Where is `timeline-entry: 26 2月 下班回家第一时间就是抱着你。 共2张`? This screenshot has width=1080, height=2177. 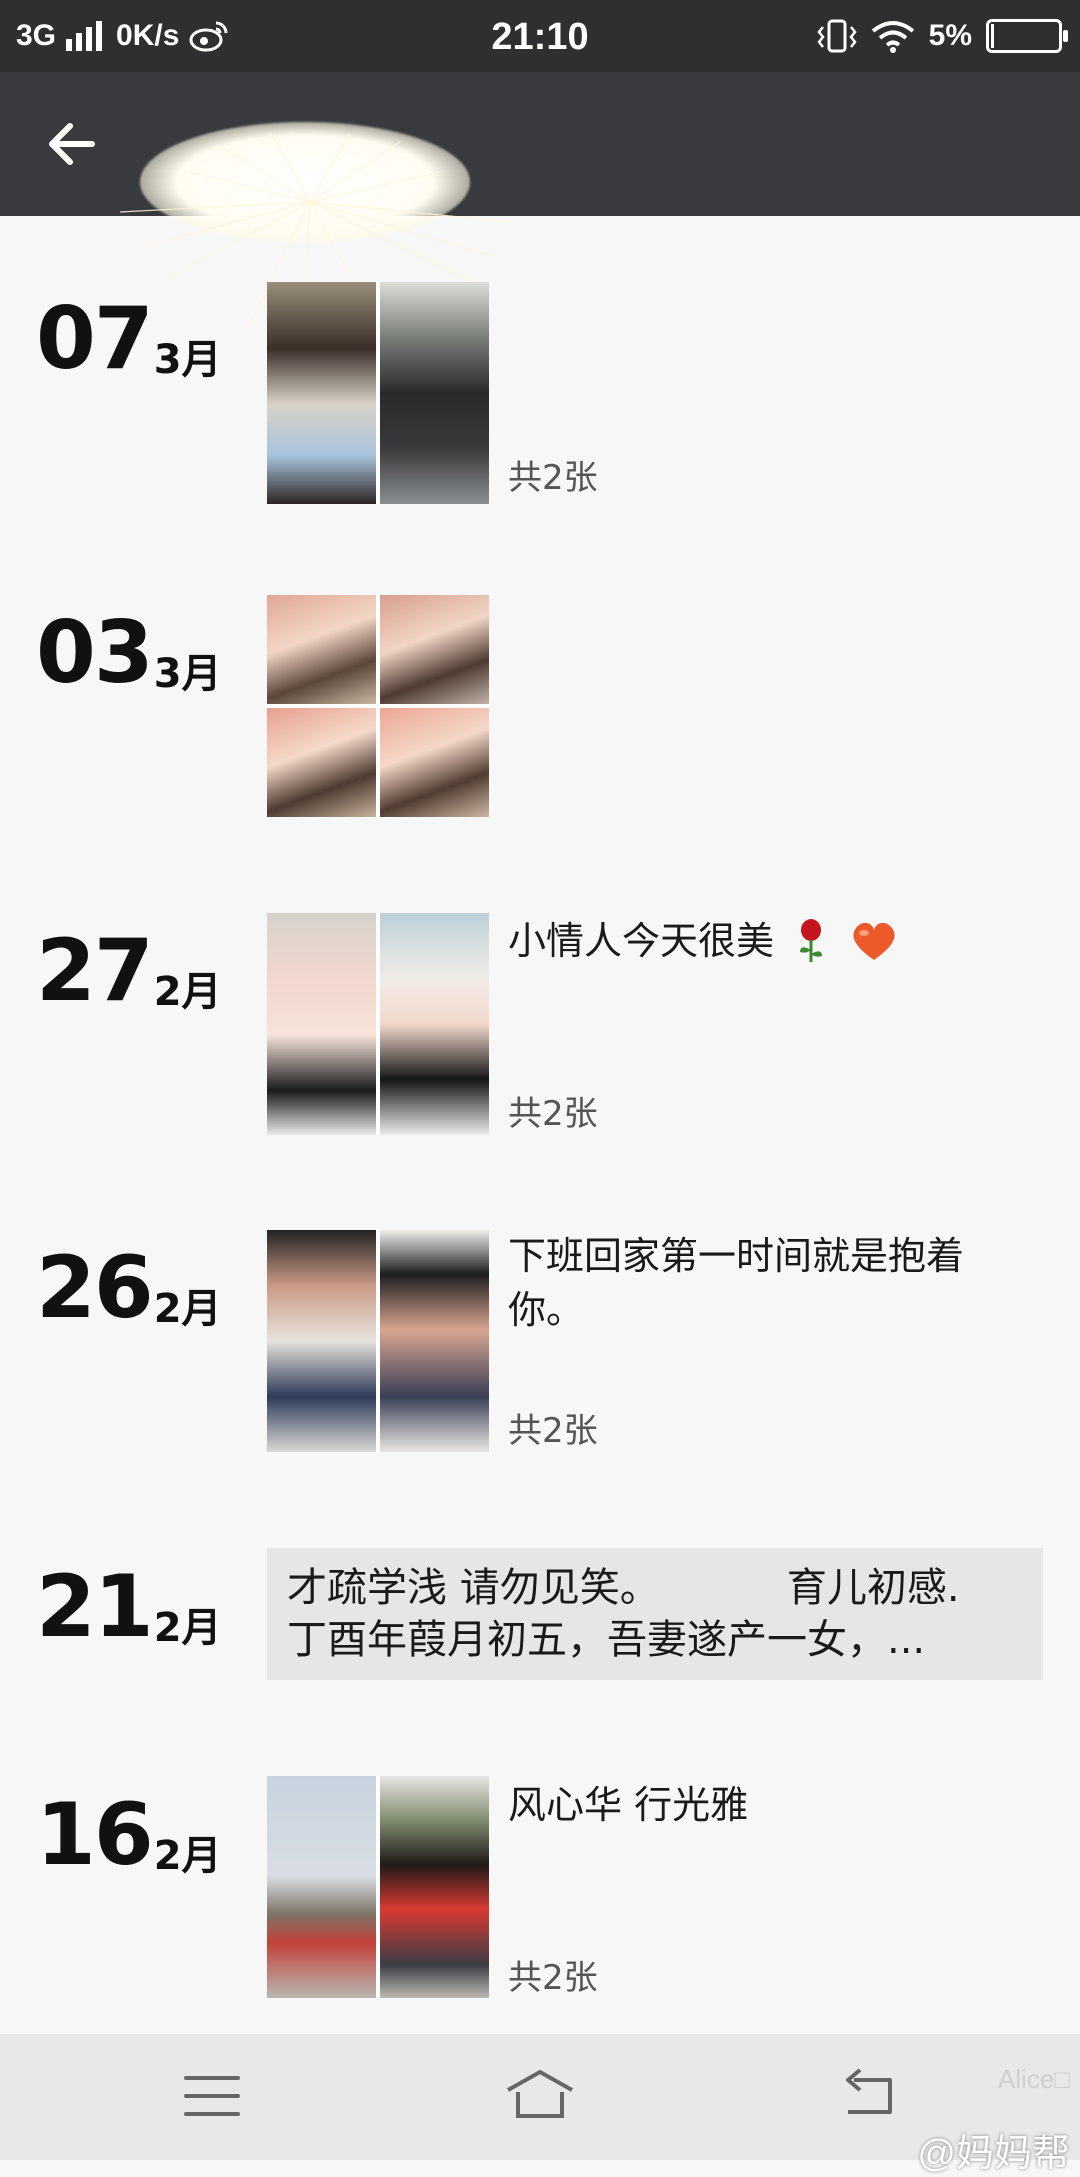 timeline-entry: 26 2月 下班回家第一时间就是抱着你。 共2张 is located at coordinates (540, 1350).